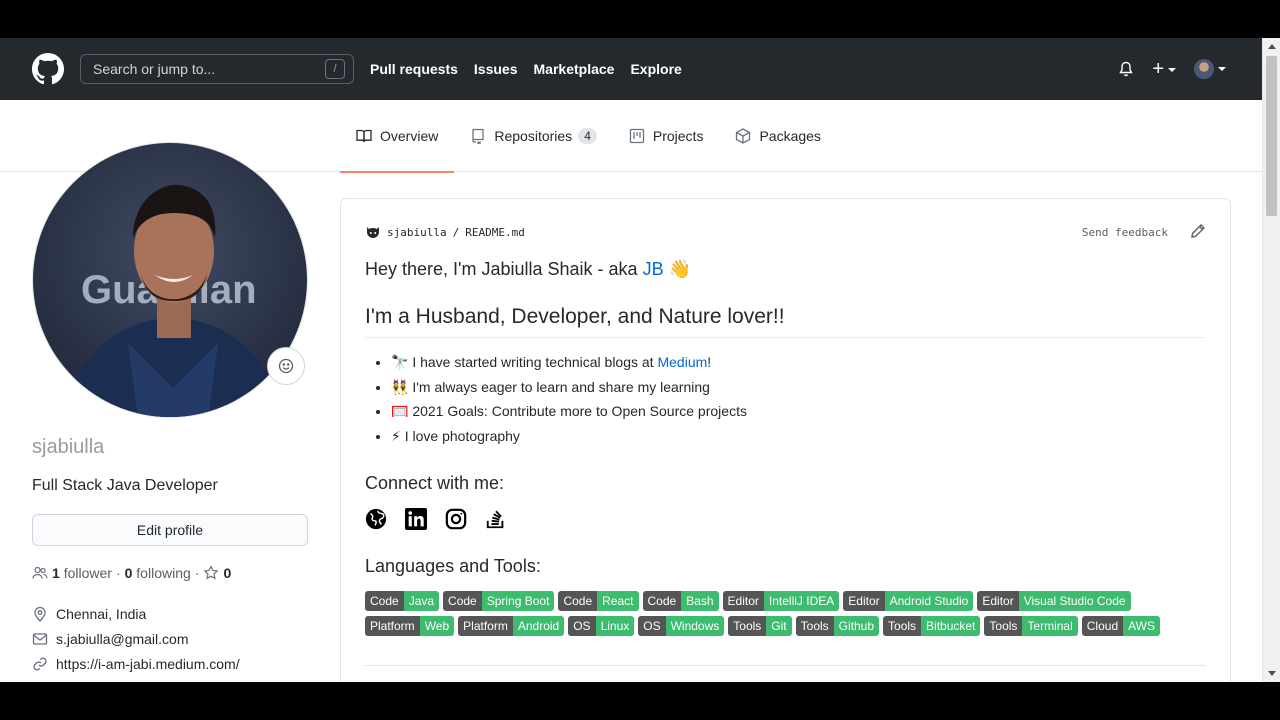 This screenshot has height=720, width=1280. Describe the element at coordinates (1204, 69) in the screenshot. I see `avatar` at that location.